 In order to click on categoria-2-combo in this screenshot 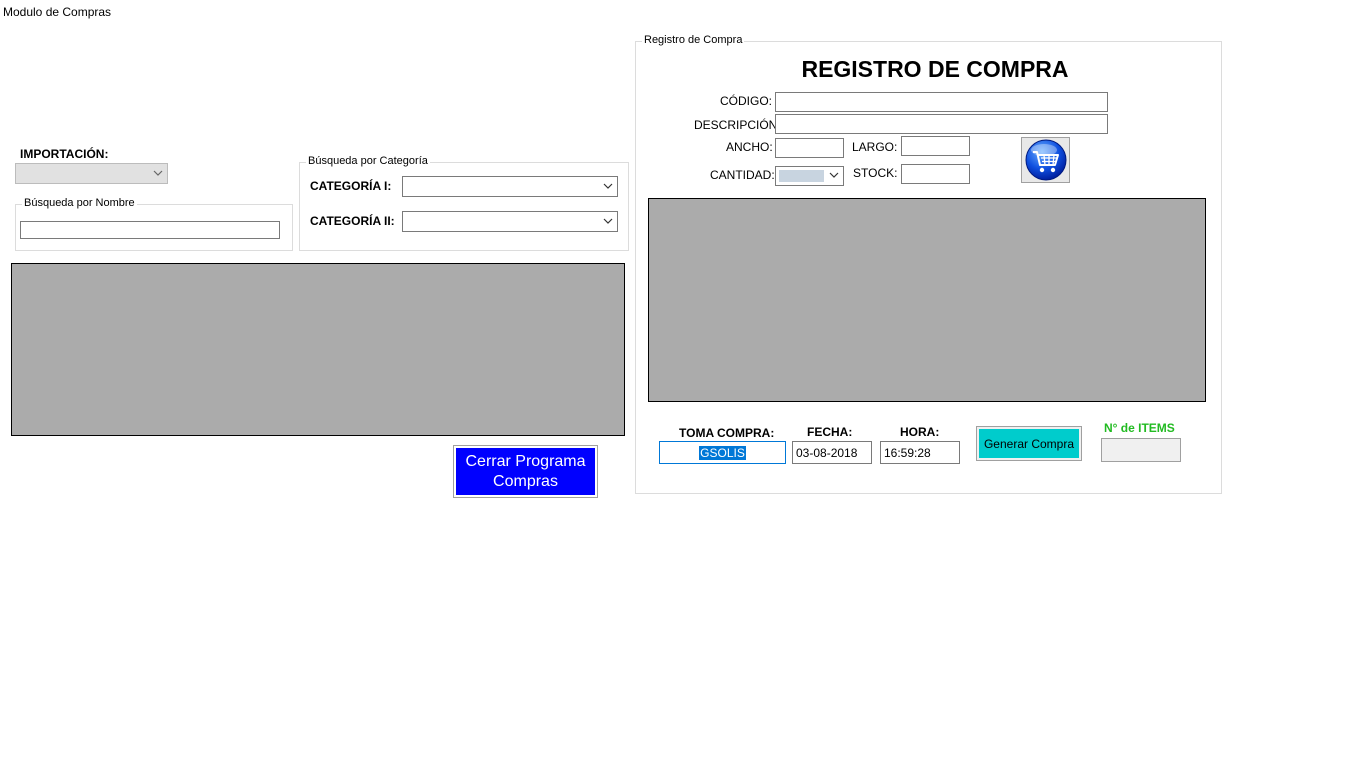, I will do `click(510, 221)`.